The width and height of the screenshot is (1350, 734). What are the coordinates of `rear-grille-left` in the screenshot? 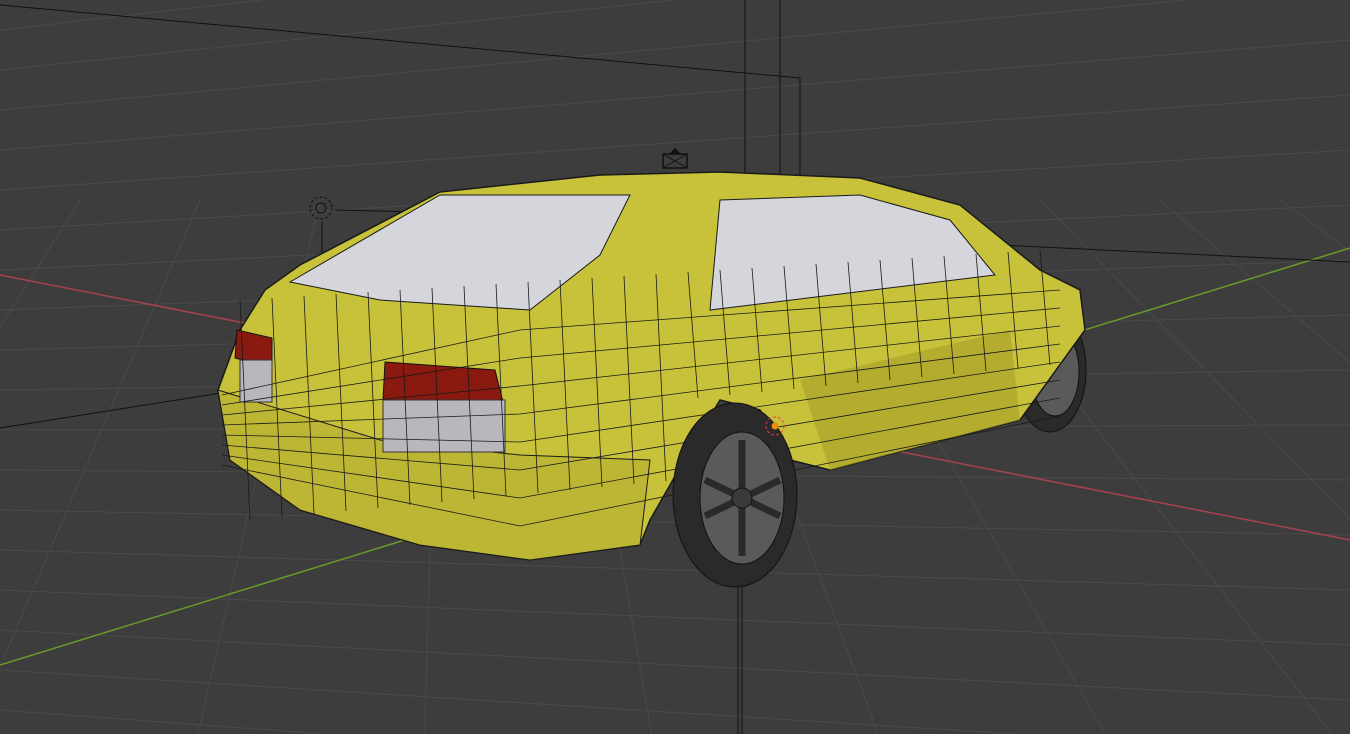 It's located at (256, 381).